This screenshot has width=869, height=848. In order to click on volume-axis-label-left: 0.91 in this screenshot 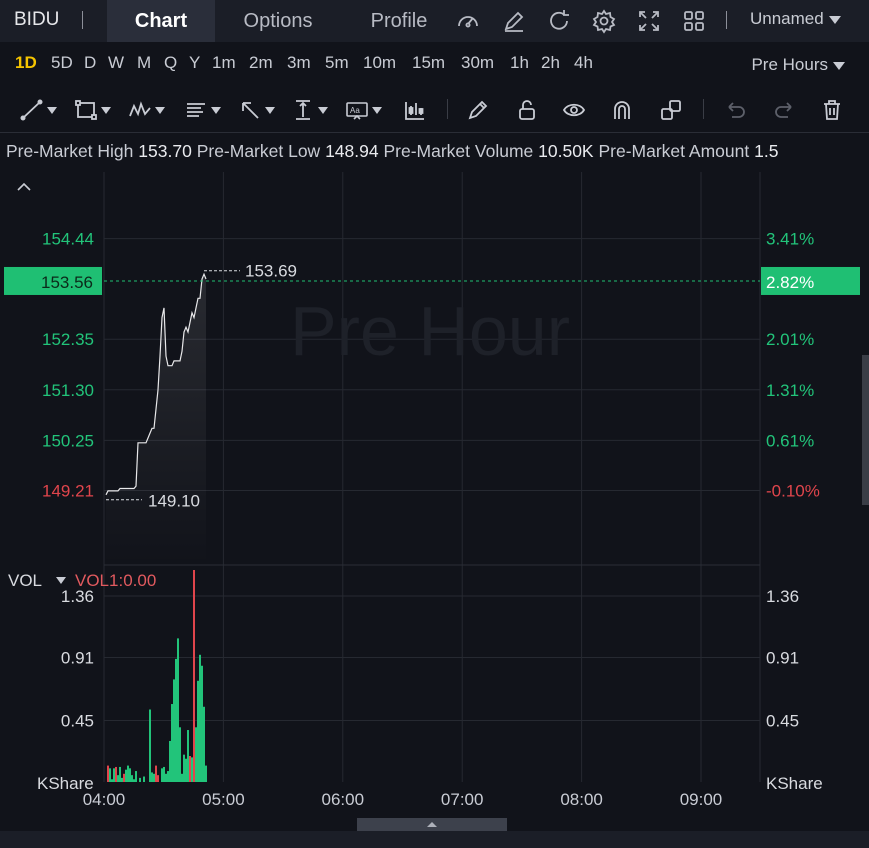, I will do `click(77, 658)`.